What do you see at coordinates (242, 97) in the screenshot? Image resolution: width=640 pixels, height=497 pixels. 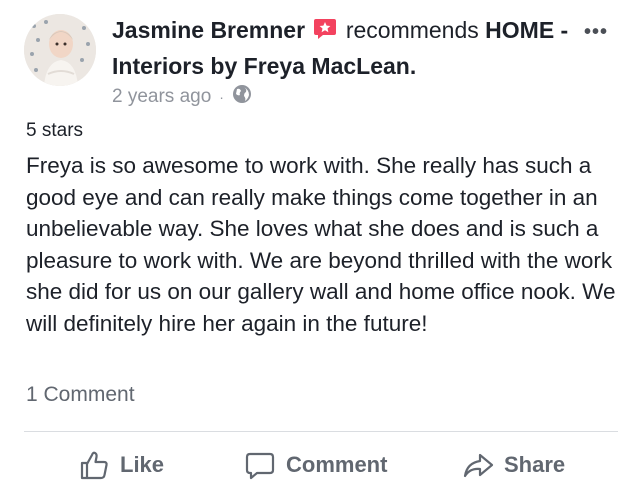 I see `globe-icon` at bounding box center [242, 97].